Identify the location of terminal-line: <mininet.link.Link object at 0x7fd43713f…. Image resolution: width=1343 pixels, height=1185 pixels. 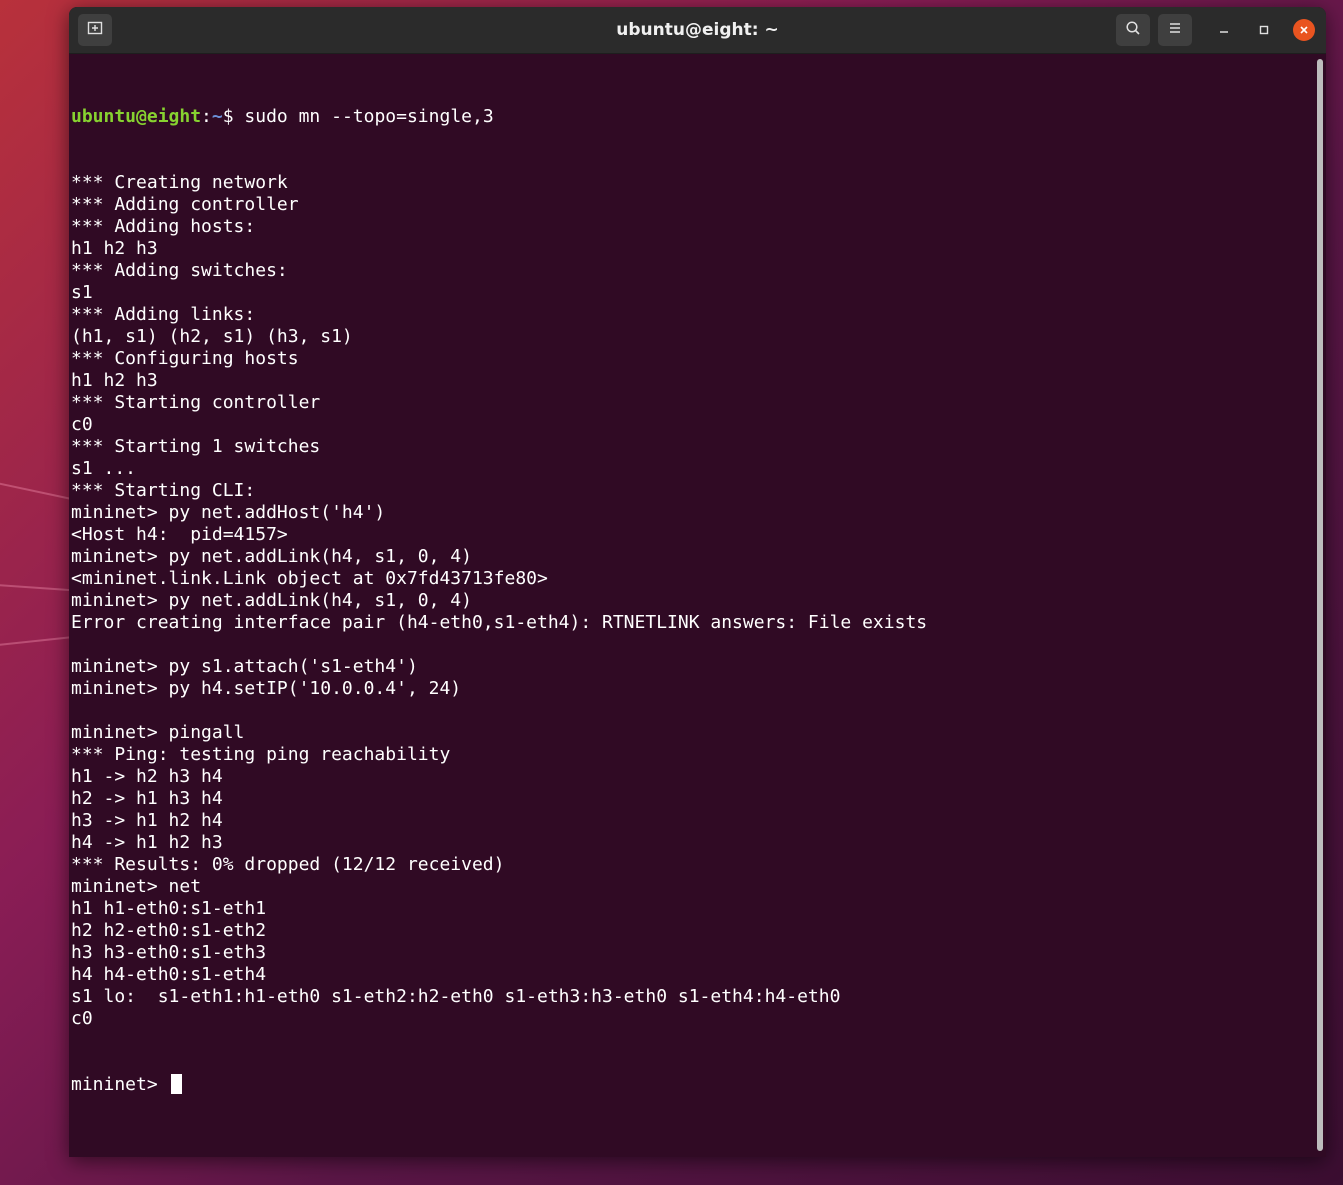
(309, 578).